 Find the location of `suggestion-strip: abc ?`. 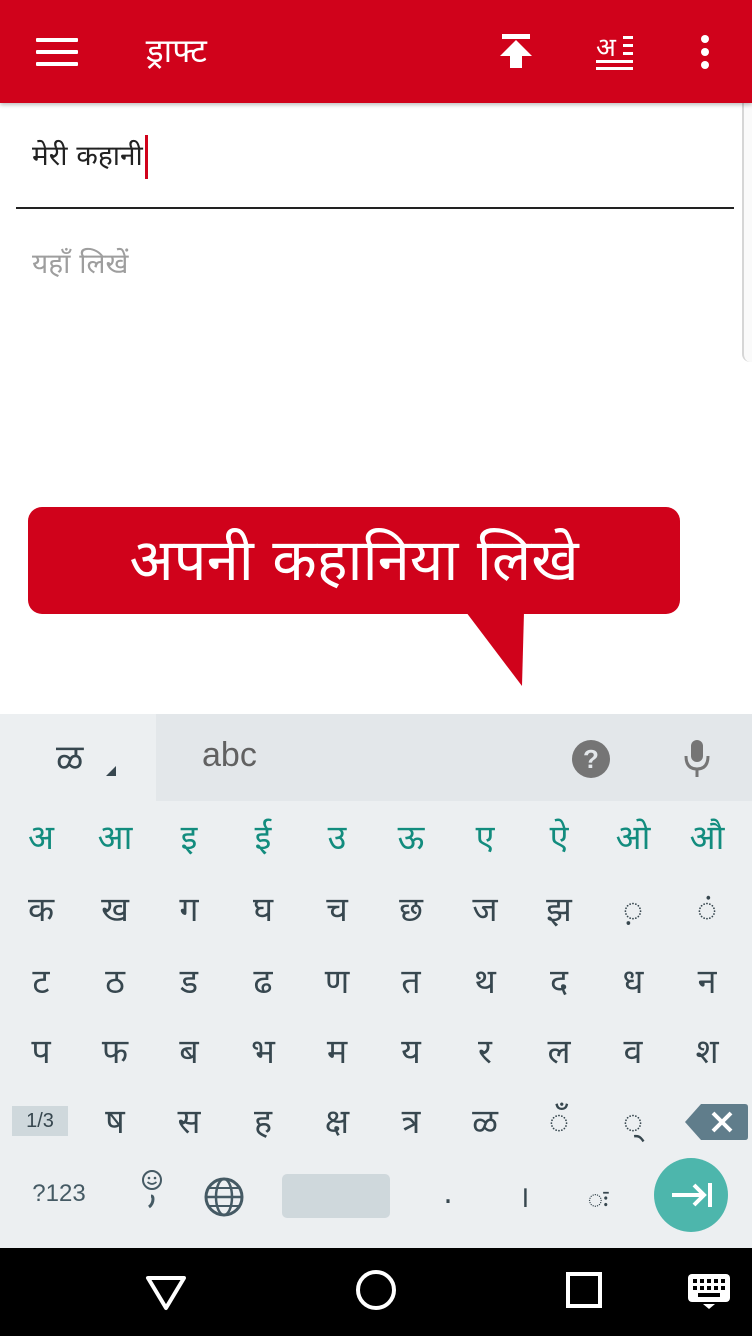

suggestion-strip: abc ? is located at coordinates (454, 757).